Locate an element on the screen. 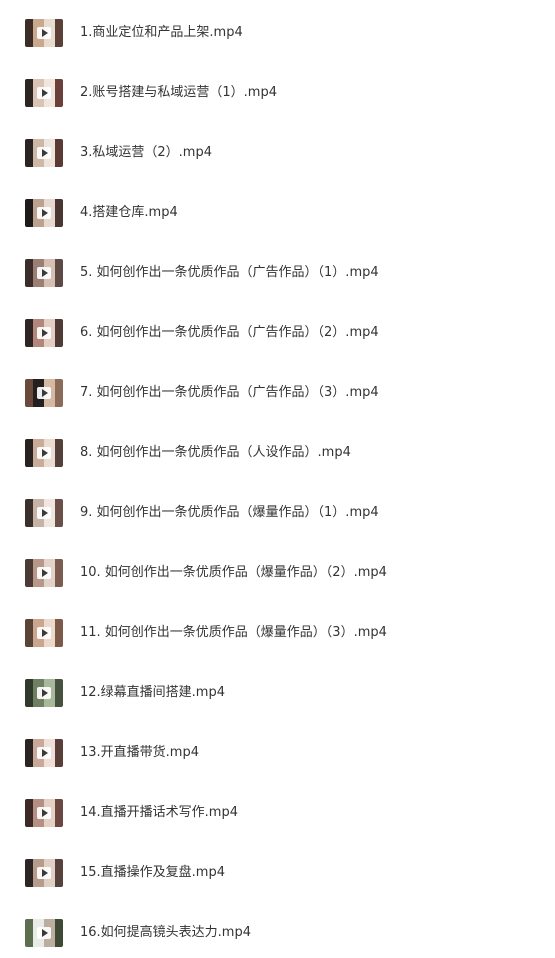  video-file-name: 11. 如何创作出一条优质作品（爆量作品）（3）.mp4 is located at coordinates (233, 633).